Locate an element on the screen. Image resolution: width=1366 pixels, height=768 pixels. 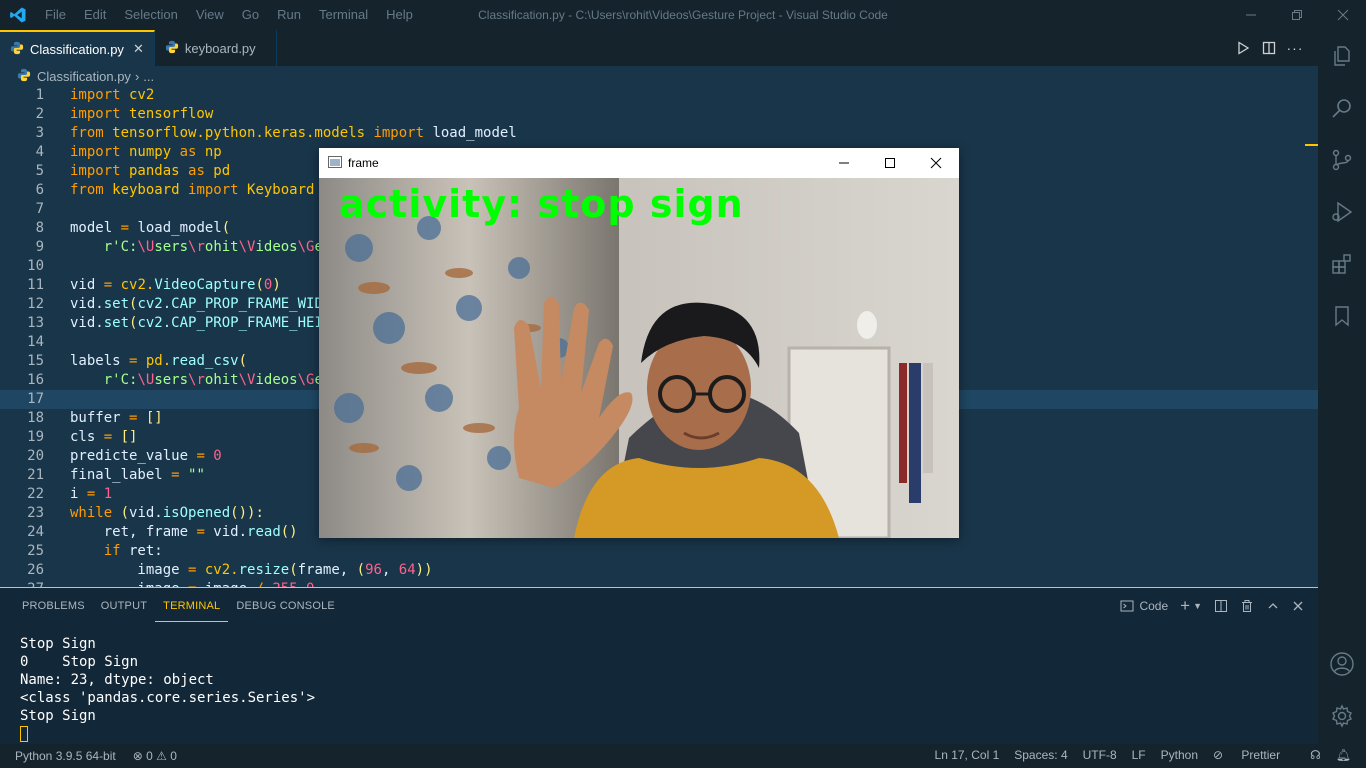
line-number: 11 is located at coordinates (35, 285).